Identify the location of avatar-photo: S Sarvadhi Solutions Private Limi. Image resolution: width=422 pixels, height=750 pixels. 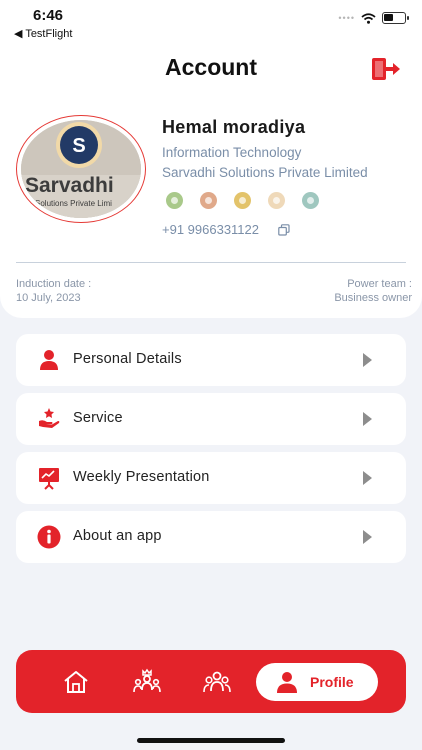
(81, 169).